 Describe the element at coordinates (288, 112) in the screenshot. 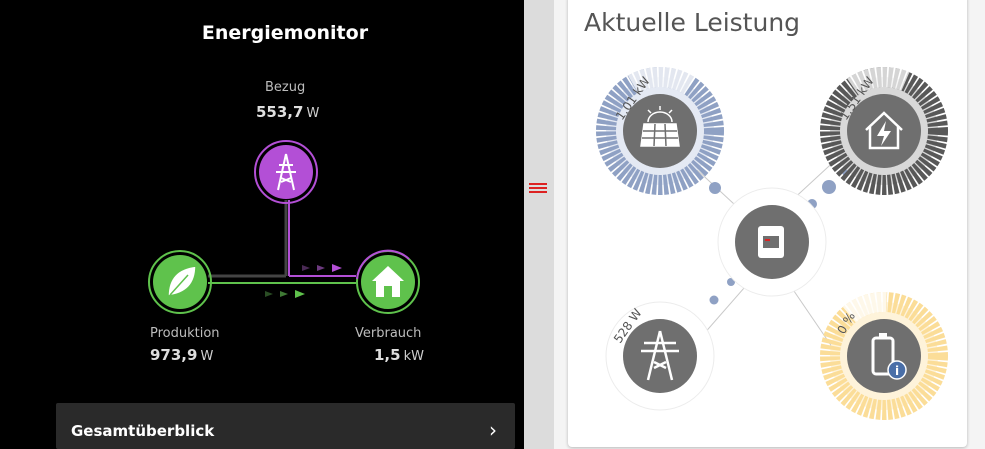

I see `grid-value: 553,7 W` at that location.